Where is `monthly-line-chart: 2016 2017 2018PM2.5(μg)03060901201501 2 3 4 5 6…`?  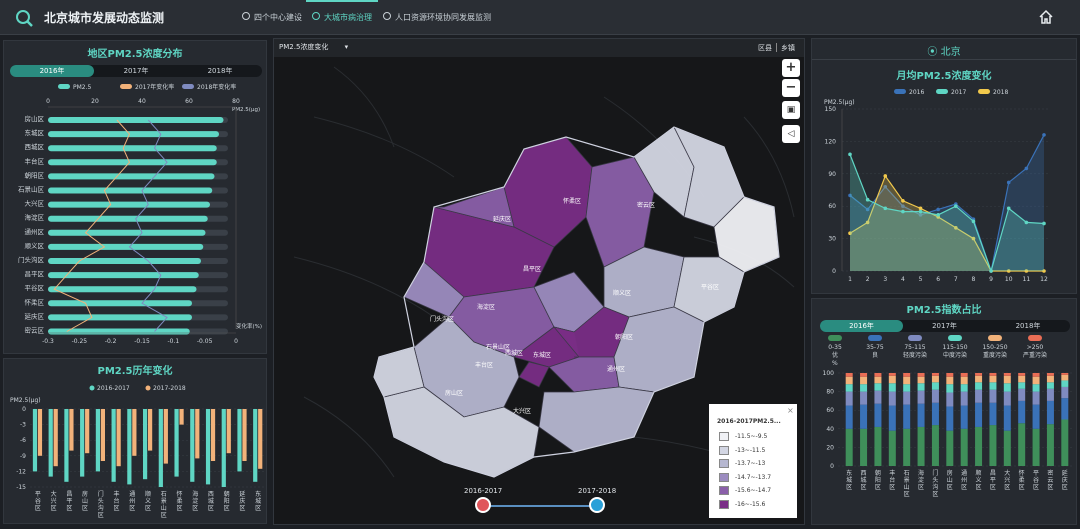 monthly-line-chart: 2016 2017 2018PM2.5(μg)03060901201501 2 3 4 5 6… is located at coordinates (936, 186).